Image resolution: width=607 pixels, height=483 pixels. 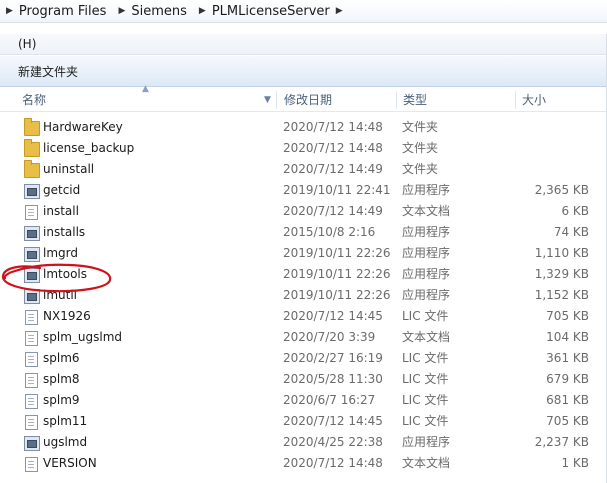 I want to click on toolbar: 新建文件夹, so click(x=303, y=71).